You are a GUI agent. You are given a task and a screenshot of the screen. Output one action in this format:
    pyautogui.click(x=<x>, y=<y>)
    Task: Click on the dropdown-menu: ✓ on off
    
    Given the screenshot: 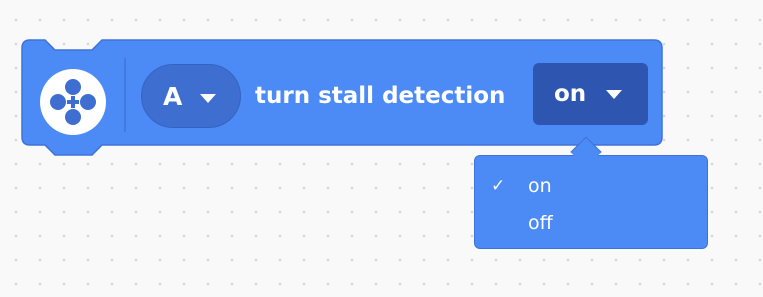 What is the action you would take?
    pyautogui.click(x=591, y=202)
    